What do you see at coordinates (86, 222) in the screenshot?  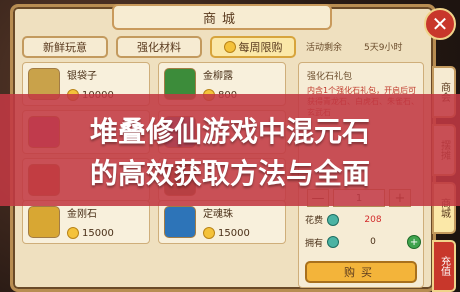 I see `item-card: 金刚石 15000` at bounding box center [86, 222].